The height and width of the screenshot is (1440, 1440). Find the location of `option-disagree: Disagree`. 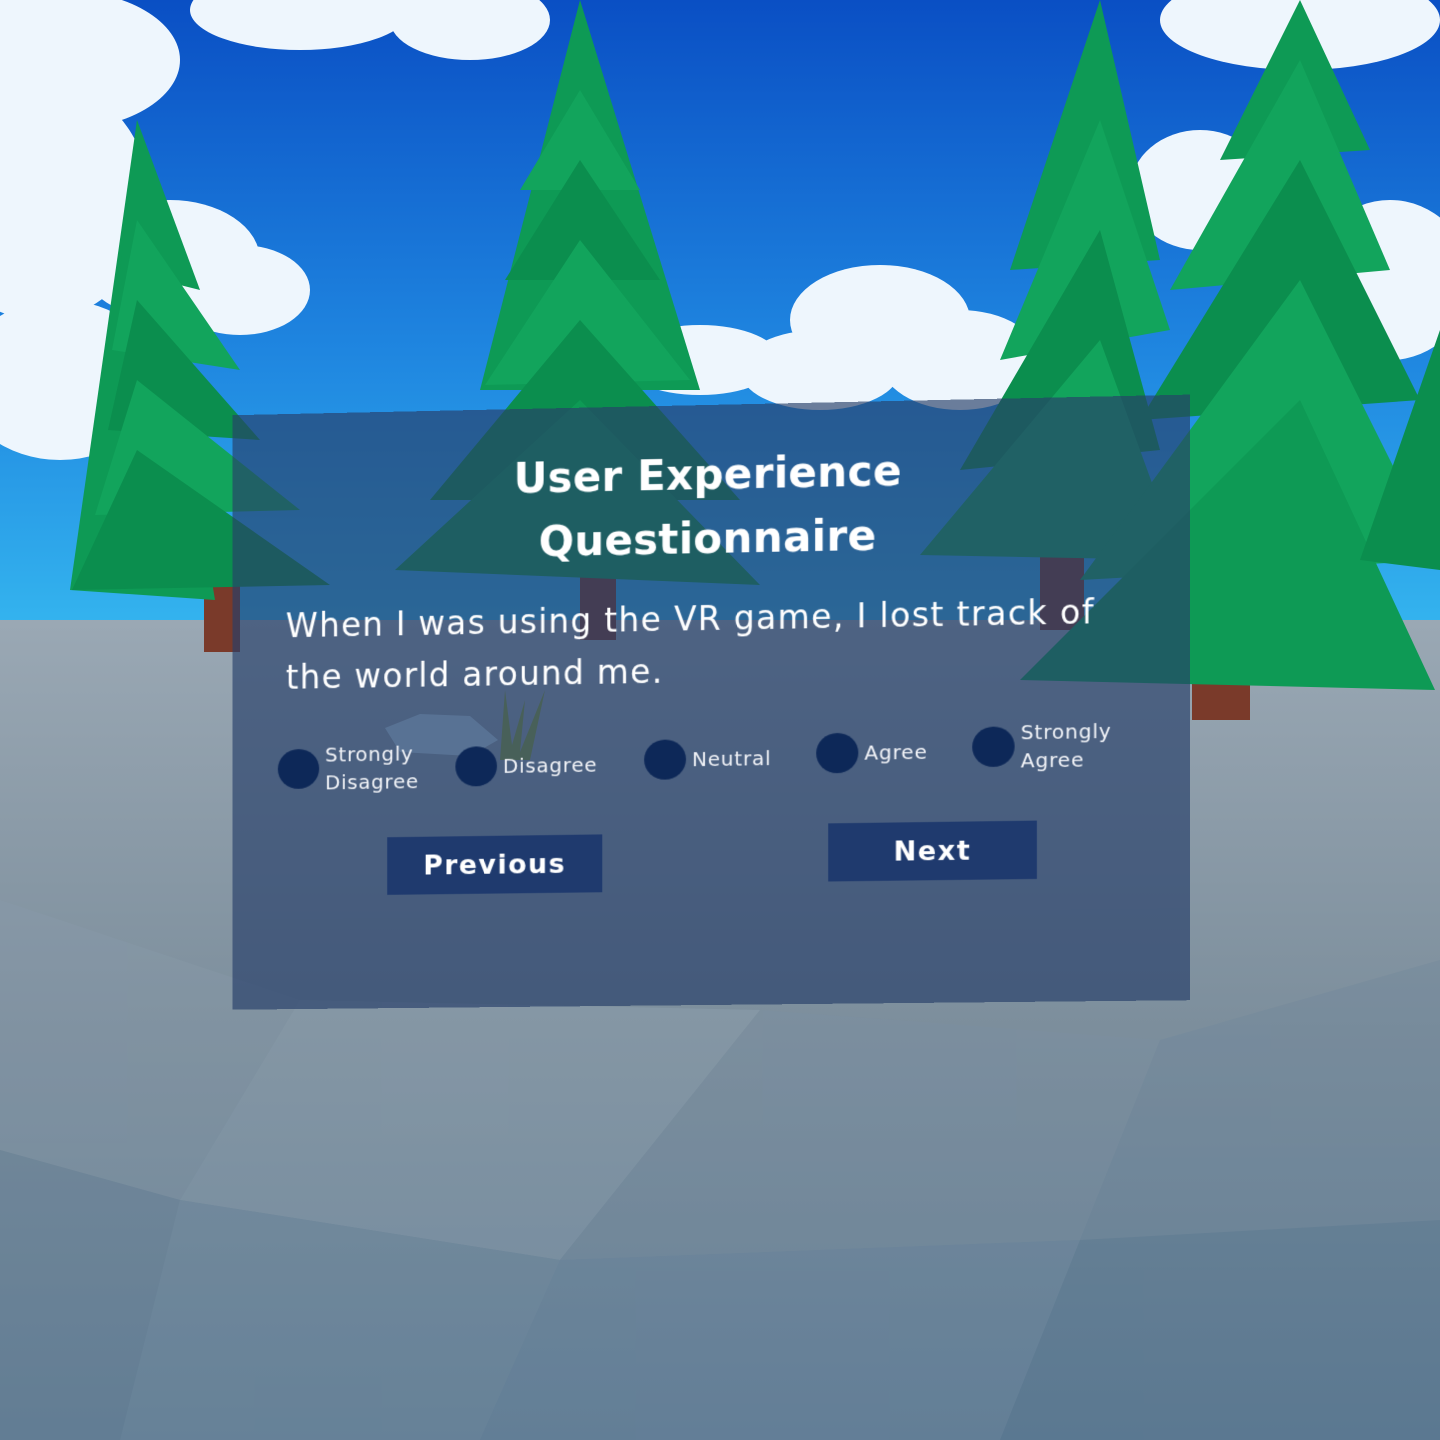

option-disagree: Disagree is located at coordinates (526, 766).